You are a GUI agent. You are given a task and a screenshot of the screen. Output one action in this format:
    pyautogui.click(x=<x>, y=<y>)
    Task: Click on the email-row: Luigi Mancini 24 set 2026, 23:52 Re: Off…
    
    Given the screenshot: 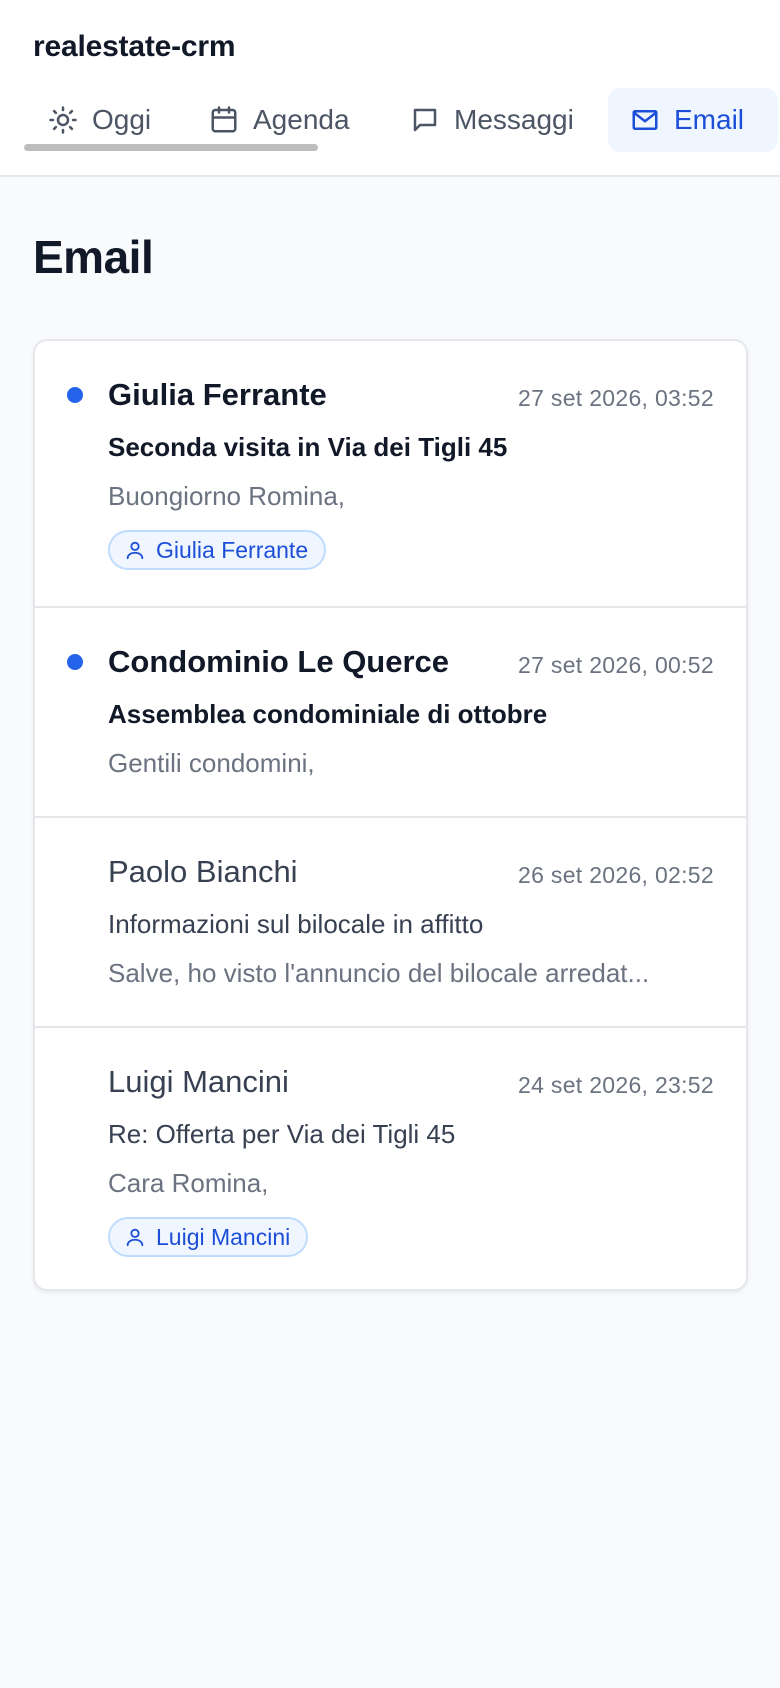 What is the action you would take?
    pyautogui.click(x=390, y=1158)
    